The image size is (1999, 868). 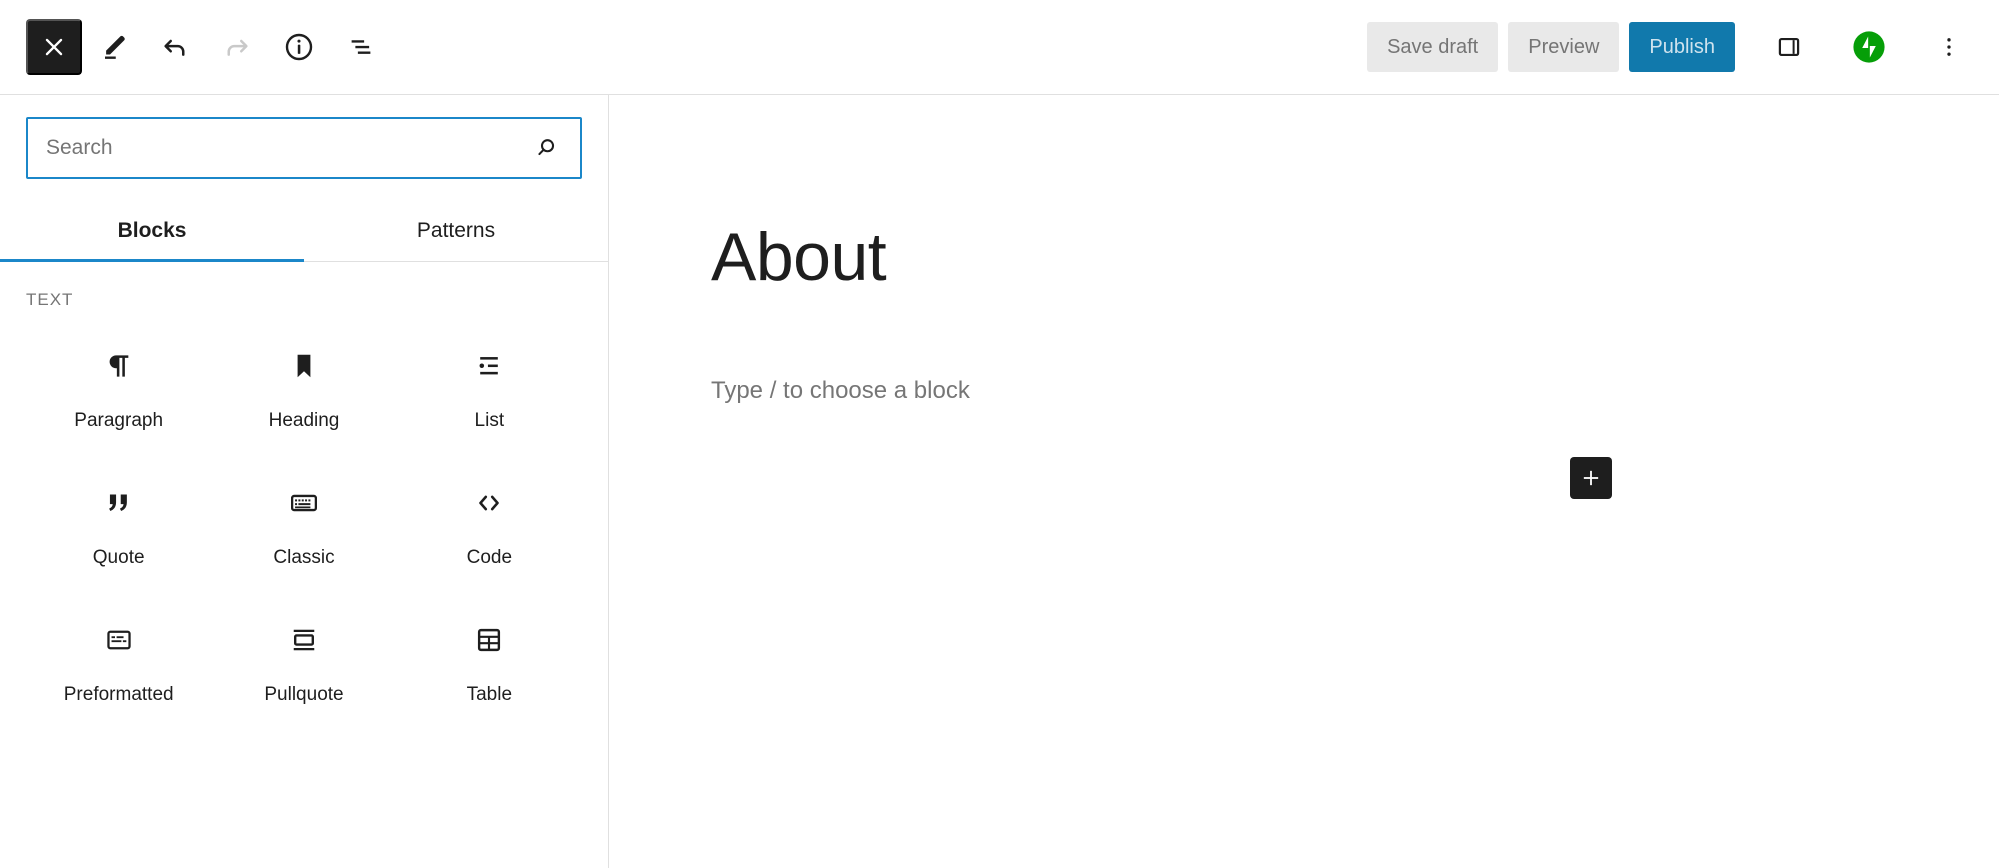 I want to click on block-item-table: Table, so click(x=489, y=659).